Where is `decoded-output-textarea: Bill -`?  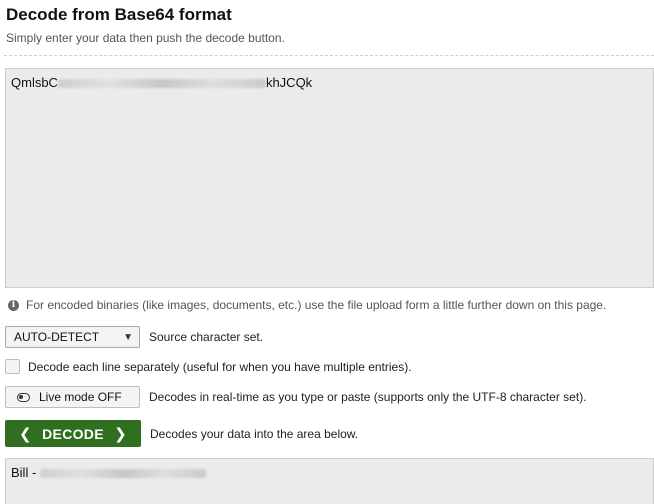 decoded-output-textarea: Bill - is located at coordinates (329, 481).